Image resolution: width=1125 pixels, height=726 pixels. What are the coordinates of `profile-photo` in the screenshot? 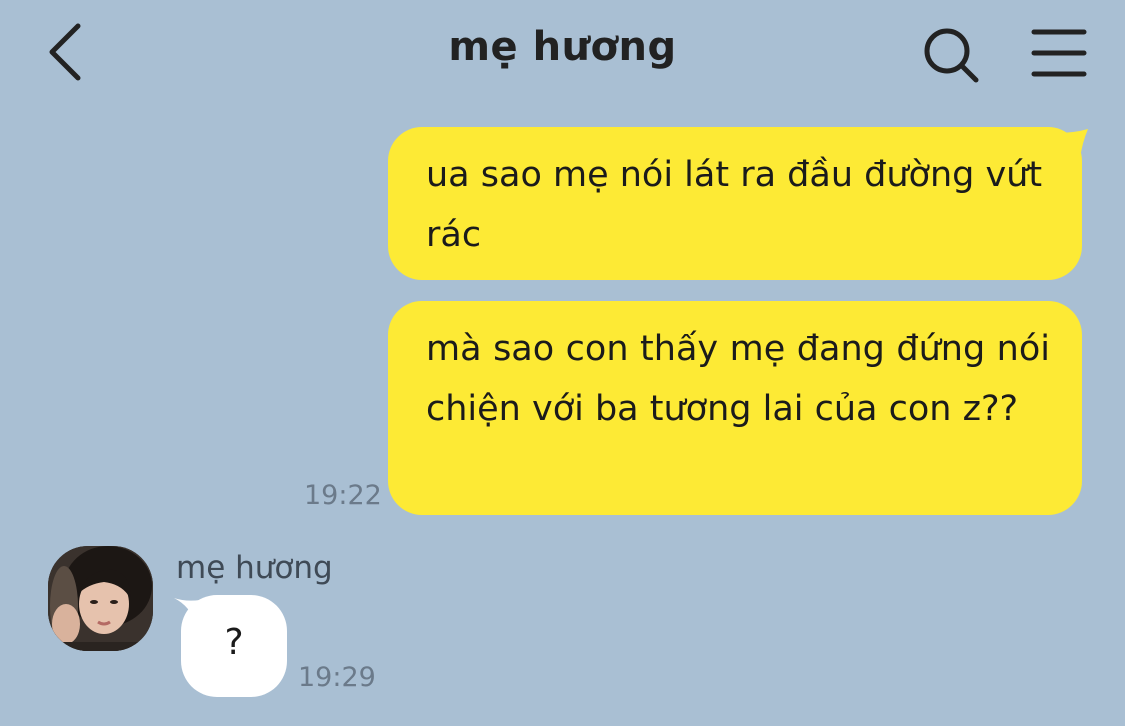 It's located at (100, 598).